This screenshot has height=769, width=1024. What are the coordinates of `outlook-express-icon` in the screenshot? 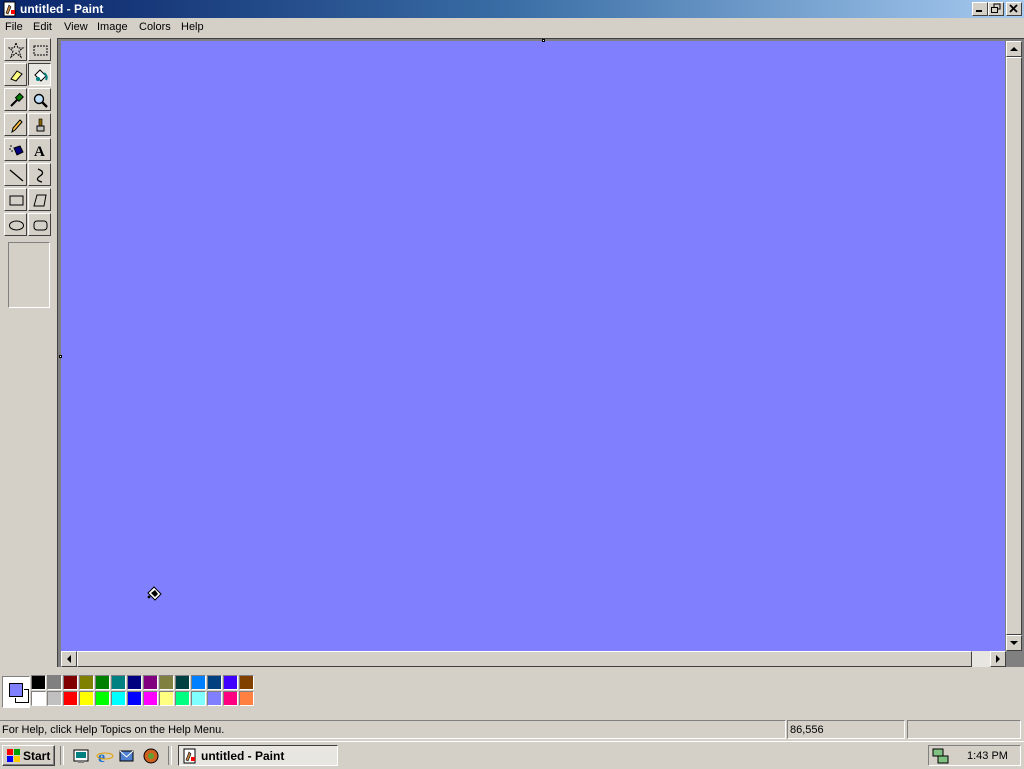 It's located at (127, 756).